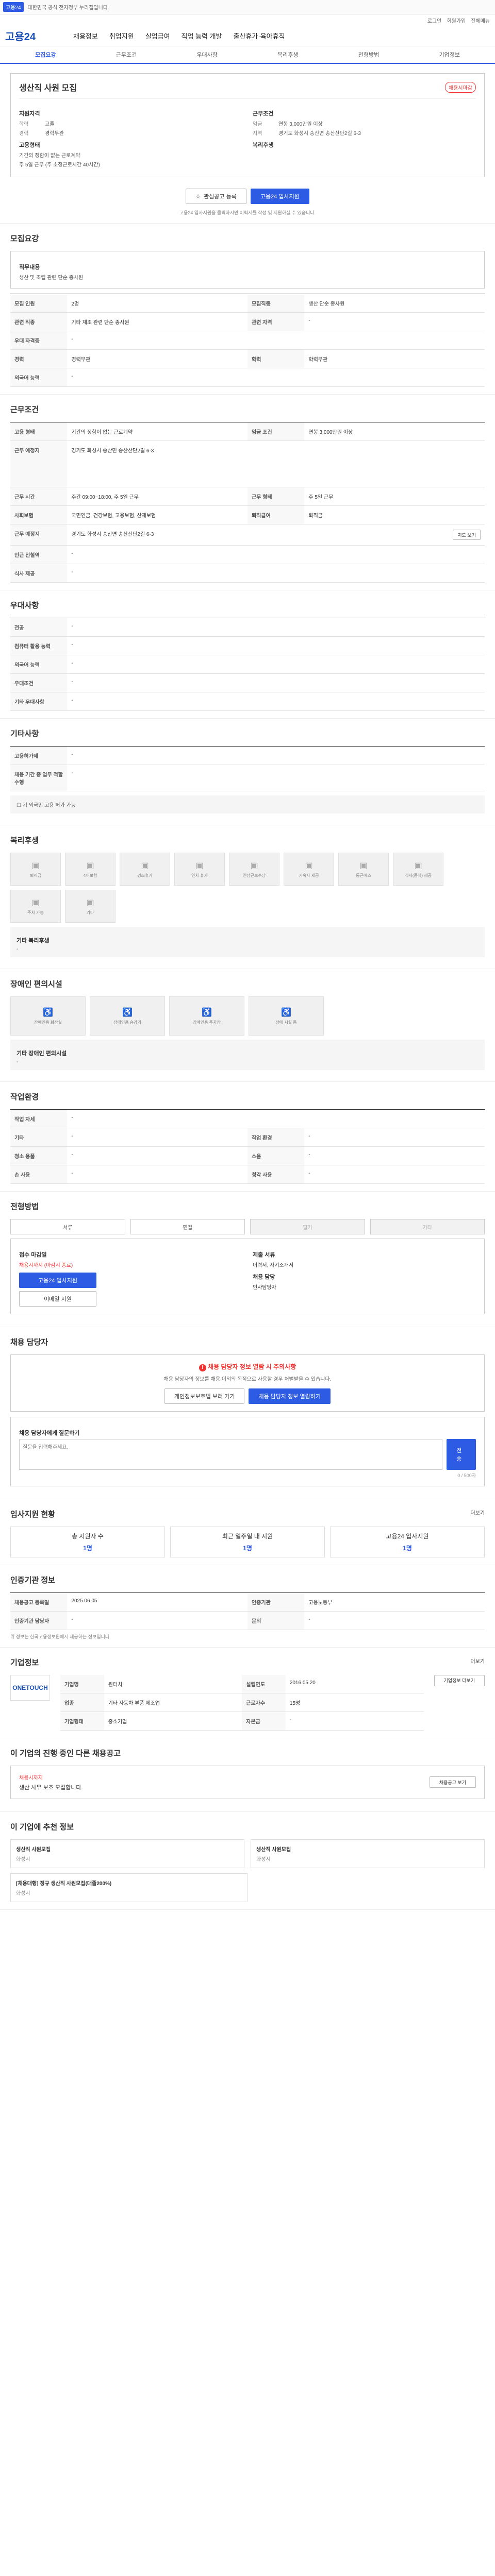  What do you see at coordinates (85, 36) in the screenshot?
I see `nav-jobs: 채용정보` at bounding box center [85, 36].